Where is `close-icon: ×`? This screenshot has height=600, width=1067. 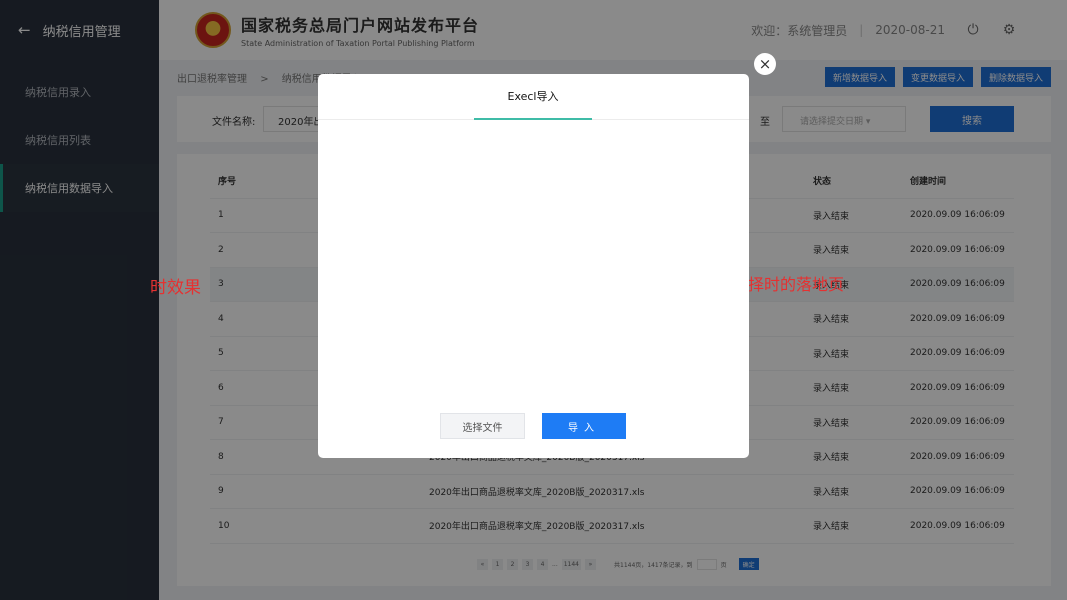 close-icon: × is located at coordinates (765, 64).